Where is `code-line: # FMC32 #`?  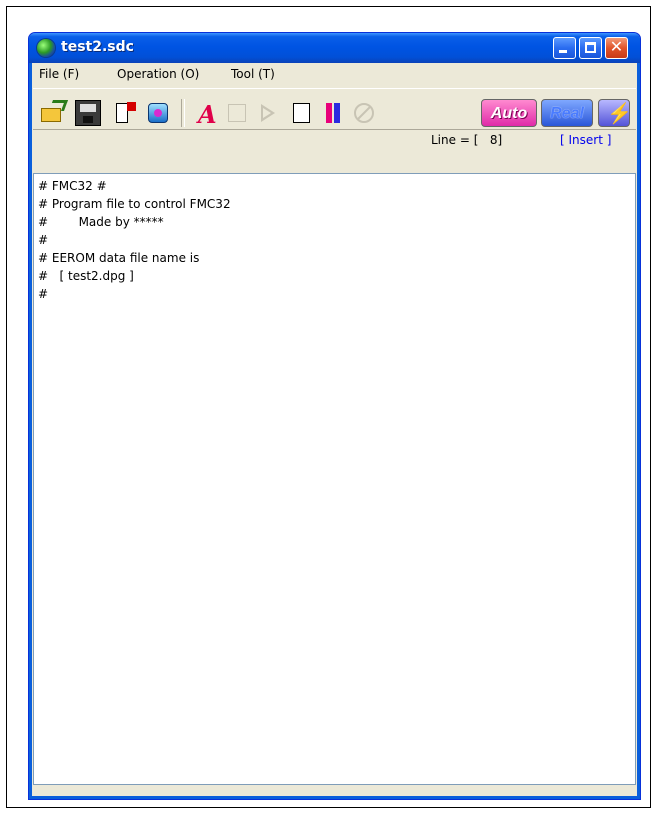
code-line: # FMC32 # is located at coordinates (72, 186).